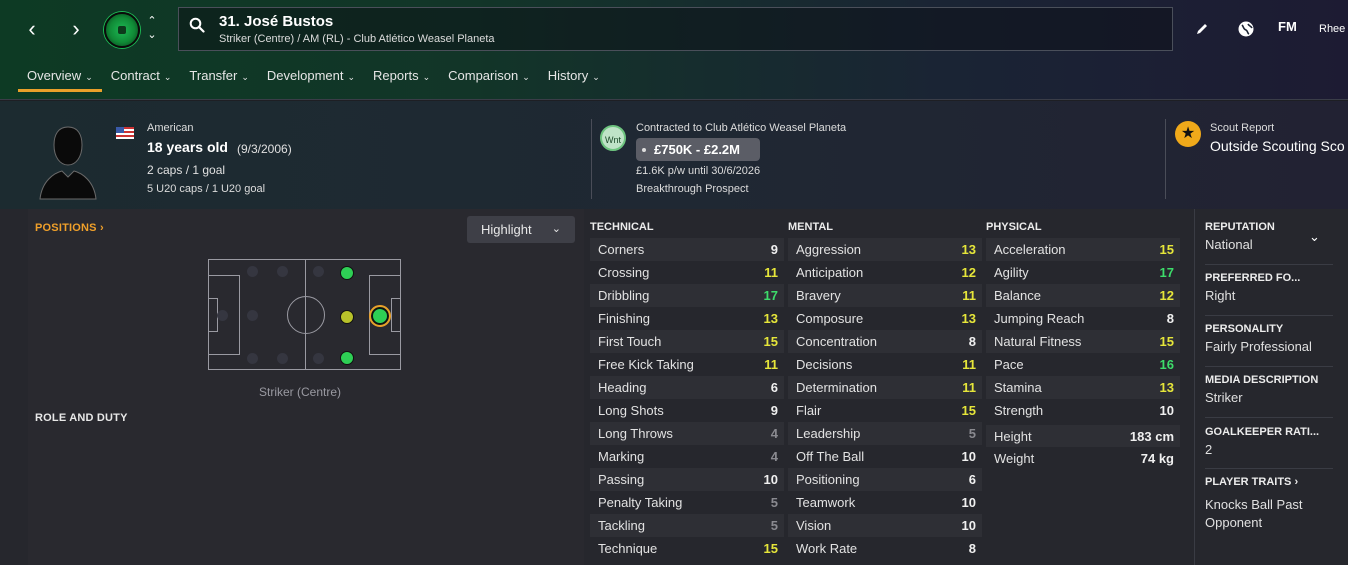  Describe the element at coordinates (687, 410) in the screenshot. I see `attribute-row: Long Shots 9` at that location.